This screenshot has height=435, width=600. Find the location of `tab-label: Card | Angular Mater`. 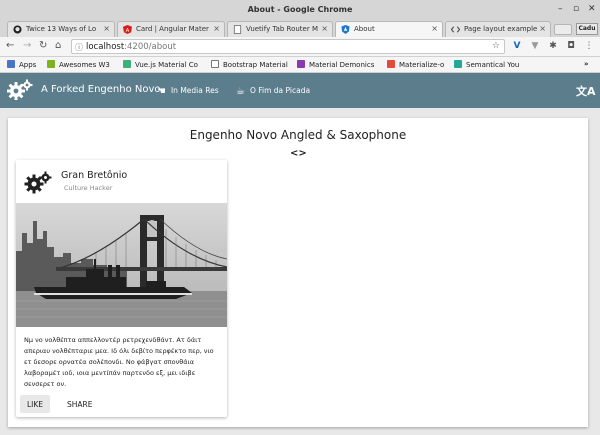

tab-label: Card | Angular Mater is located at coordinates (172, 29).